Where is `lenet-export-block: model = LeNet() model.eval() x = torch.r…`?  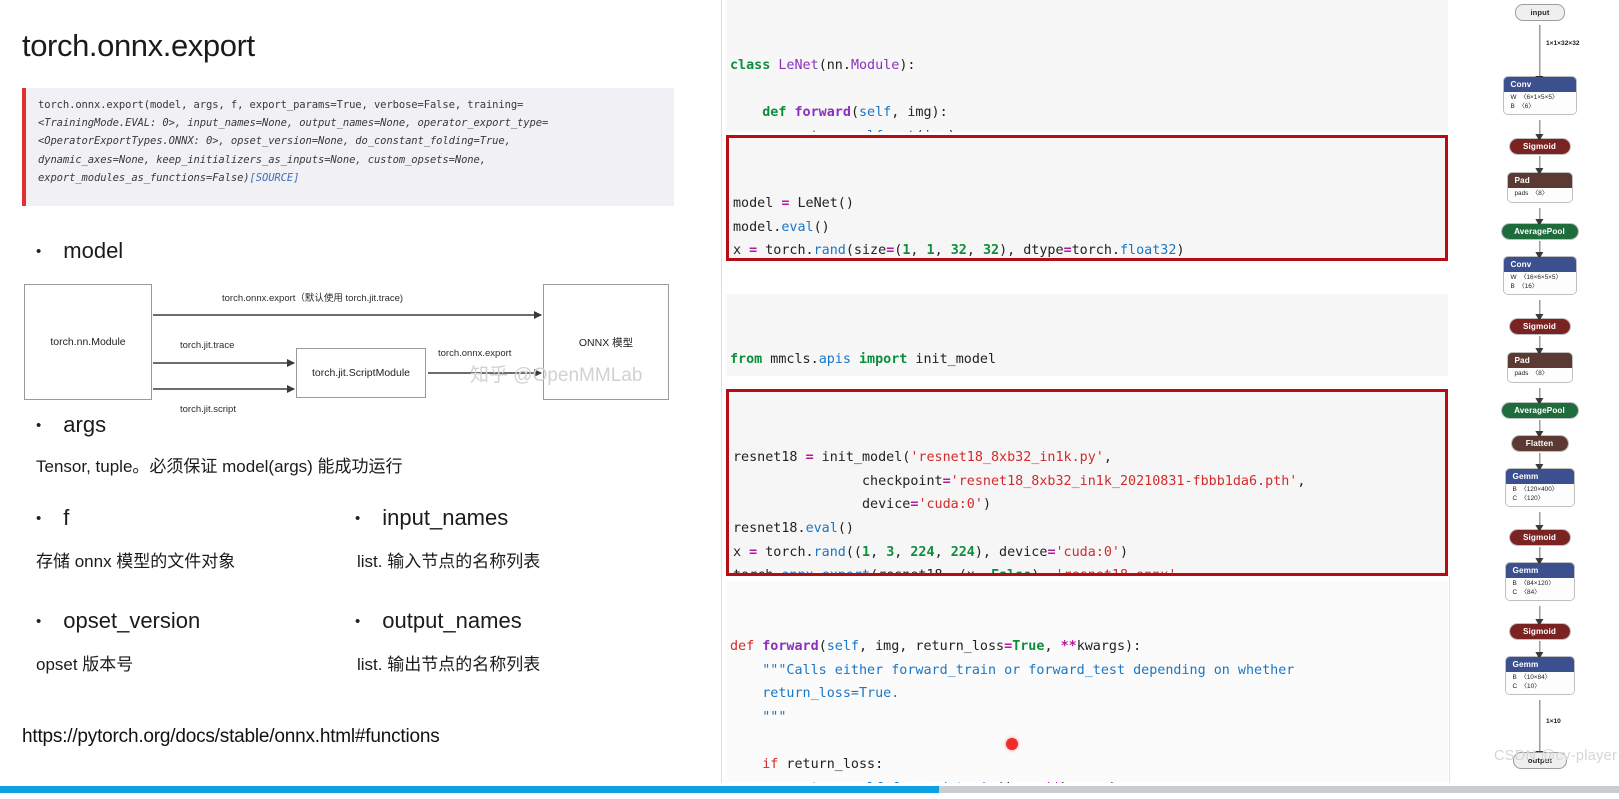
lenet-export-block: model = LeNet() model.eval() x = torch.r… is located at coordinates (1087, 198).